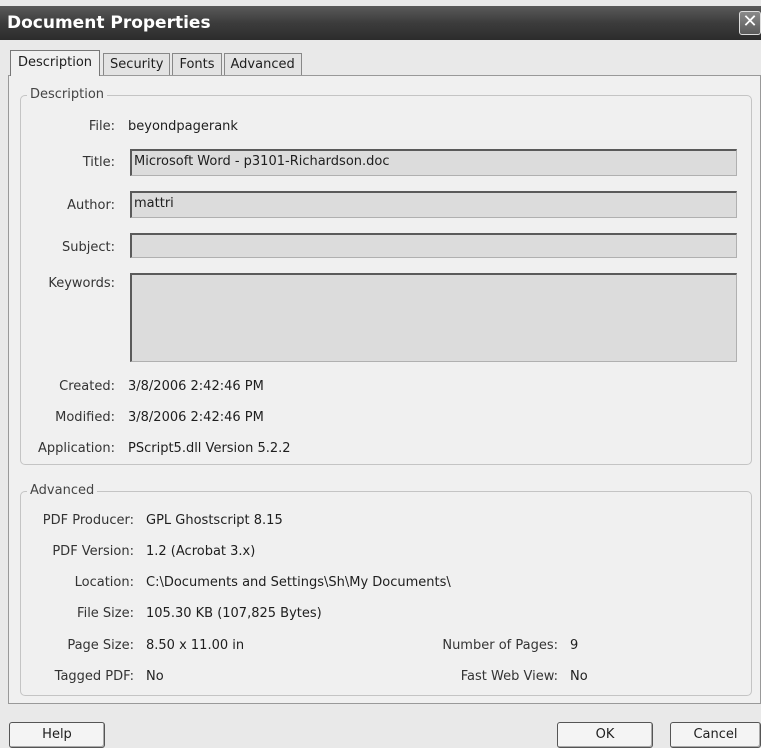 The width and height of the screenshot is (761, 748). What do you see at coordinates (201, 551) in the screenshot?
I see `pdf-version-value: 1.2 (Acrobat 3.x)` at bounding box center [201, 551].